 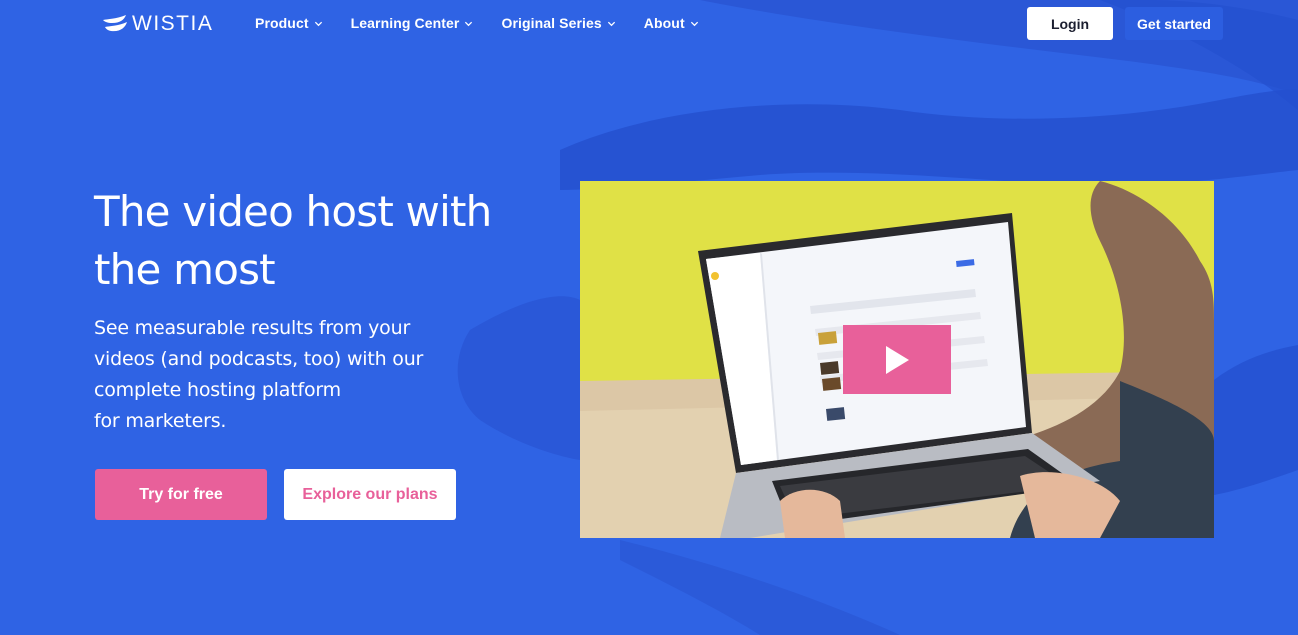 I want to click on hero-subtitle-line: See measurable results from your, so click(x=252, y=328).